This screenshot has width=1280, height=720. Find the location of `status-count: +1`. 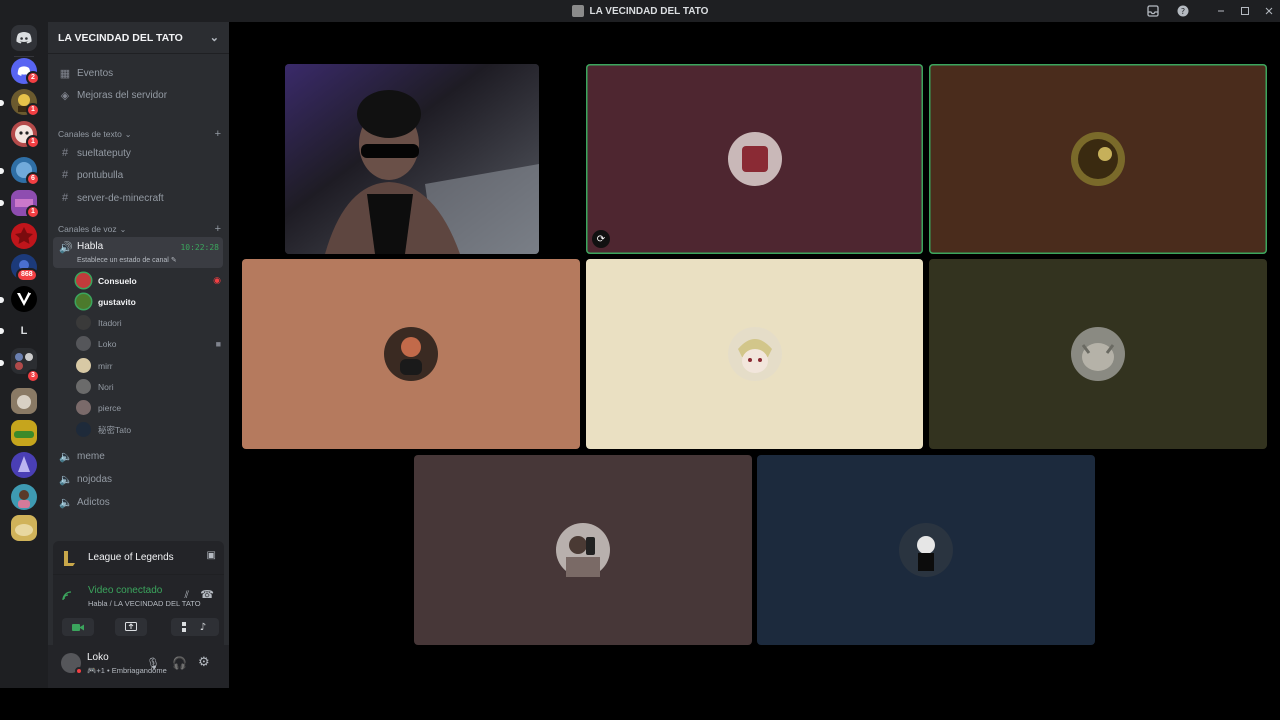

status-count: +1 is located at coordinates (100, 670).